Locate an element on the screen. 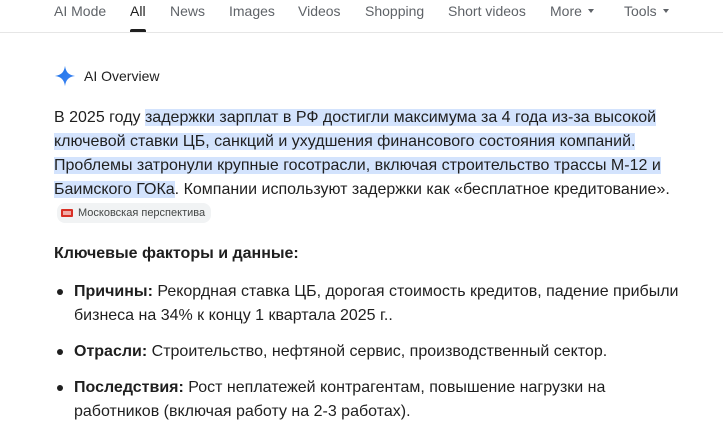  tab-images: Images is located at coordinates (252, 11).